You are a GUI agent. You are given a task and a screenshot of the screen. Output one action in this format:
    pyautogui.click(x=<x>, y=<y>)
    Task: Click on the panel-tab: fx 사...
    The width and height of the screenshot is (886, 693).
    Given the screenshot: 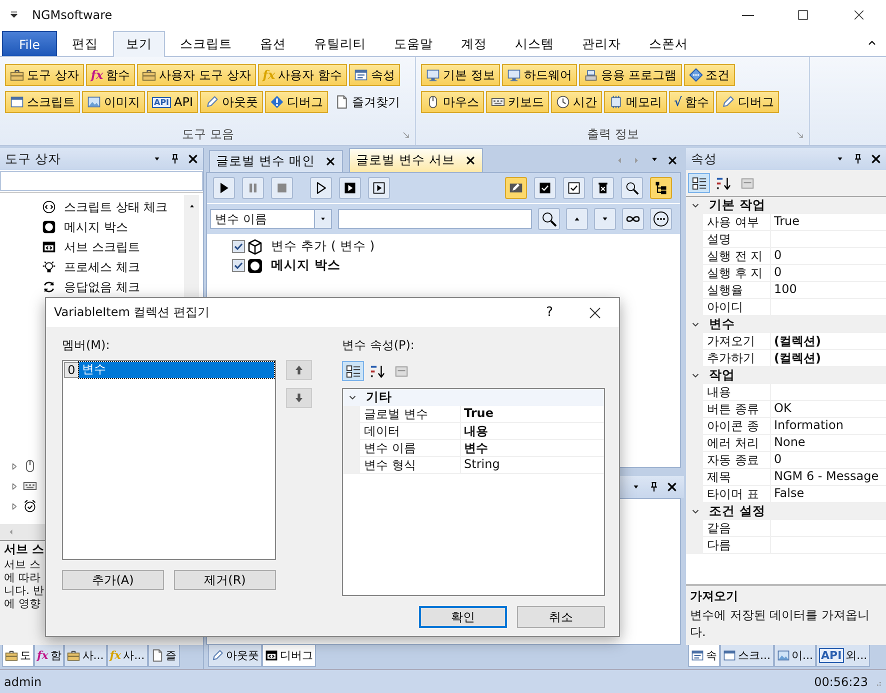 What is the action you would take?
    pyautogui.click(x=127, y=656)
    